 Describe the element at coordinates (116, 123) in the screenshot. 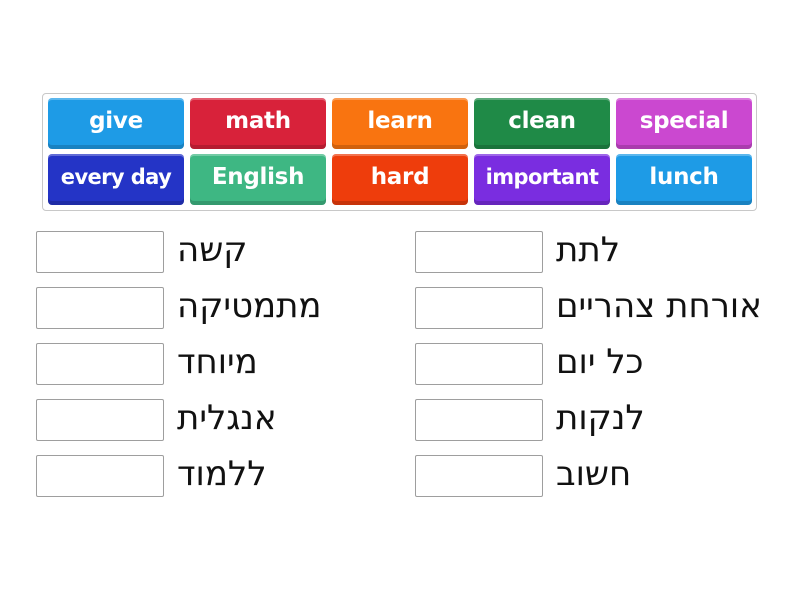

I see `word-tile: give` at that location.